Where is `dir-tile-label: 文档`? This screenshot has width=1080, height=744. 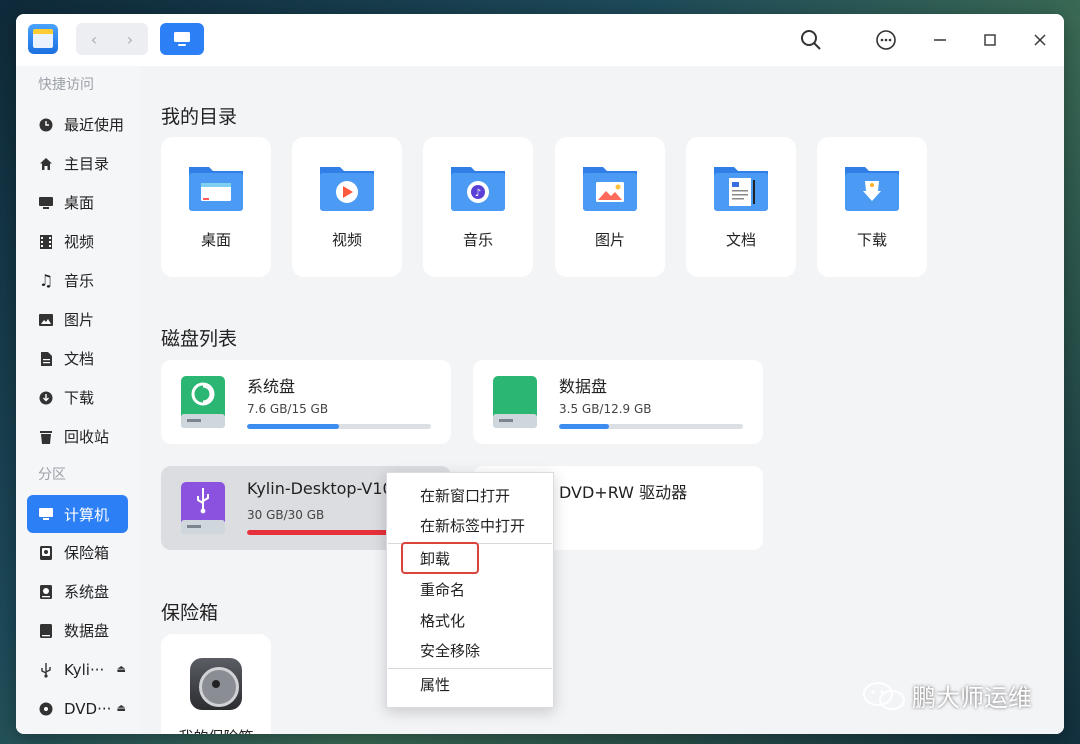 dir-tile-label: 文档 is located at coordinates (740, 240).